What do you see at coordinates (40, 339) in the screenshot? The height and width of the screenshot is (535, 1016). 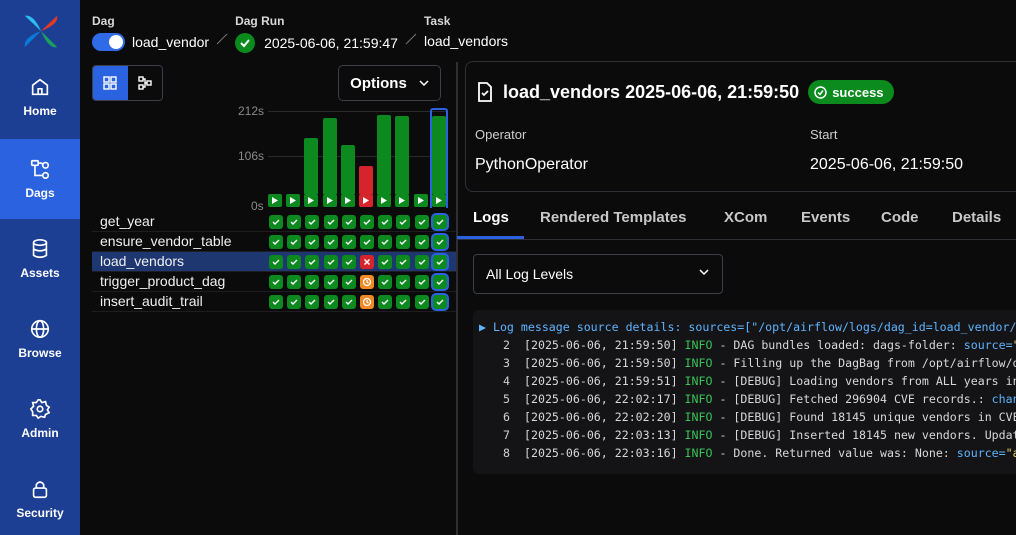 I see `nav-browse: Browse` at bounding box center [40, 339].